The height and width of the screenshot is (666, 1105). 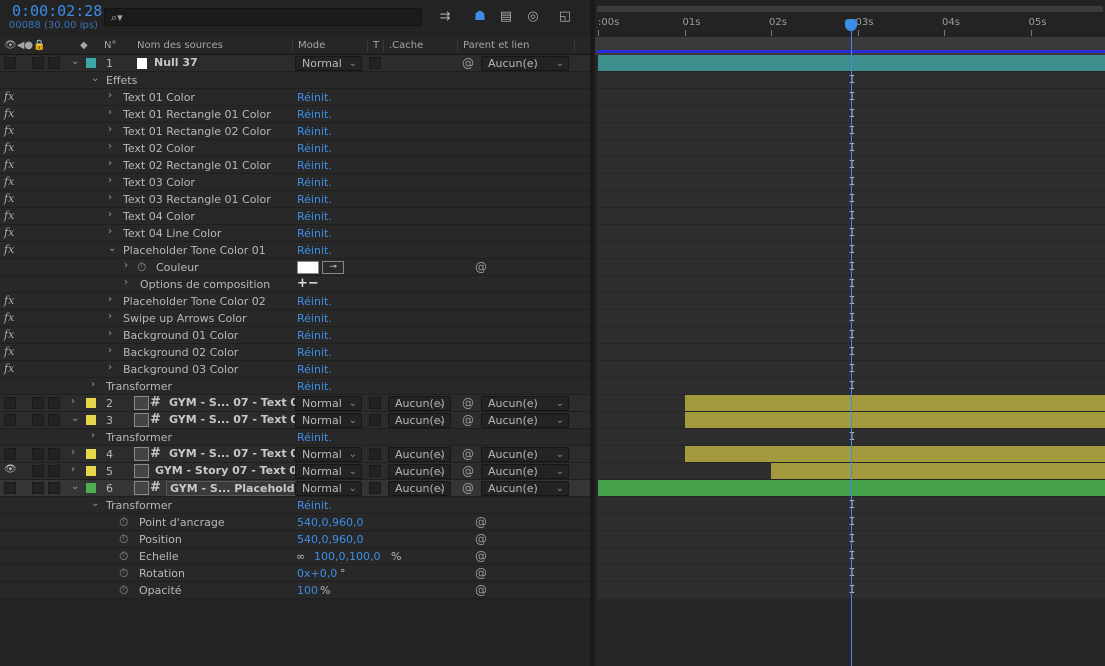 I want to click on property-row: ⏱ Echelle ∞ 100,0,100,0% @, so click(x=295, y=556).